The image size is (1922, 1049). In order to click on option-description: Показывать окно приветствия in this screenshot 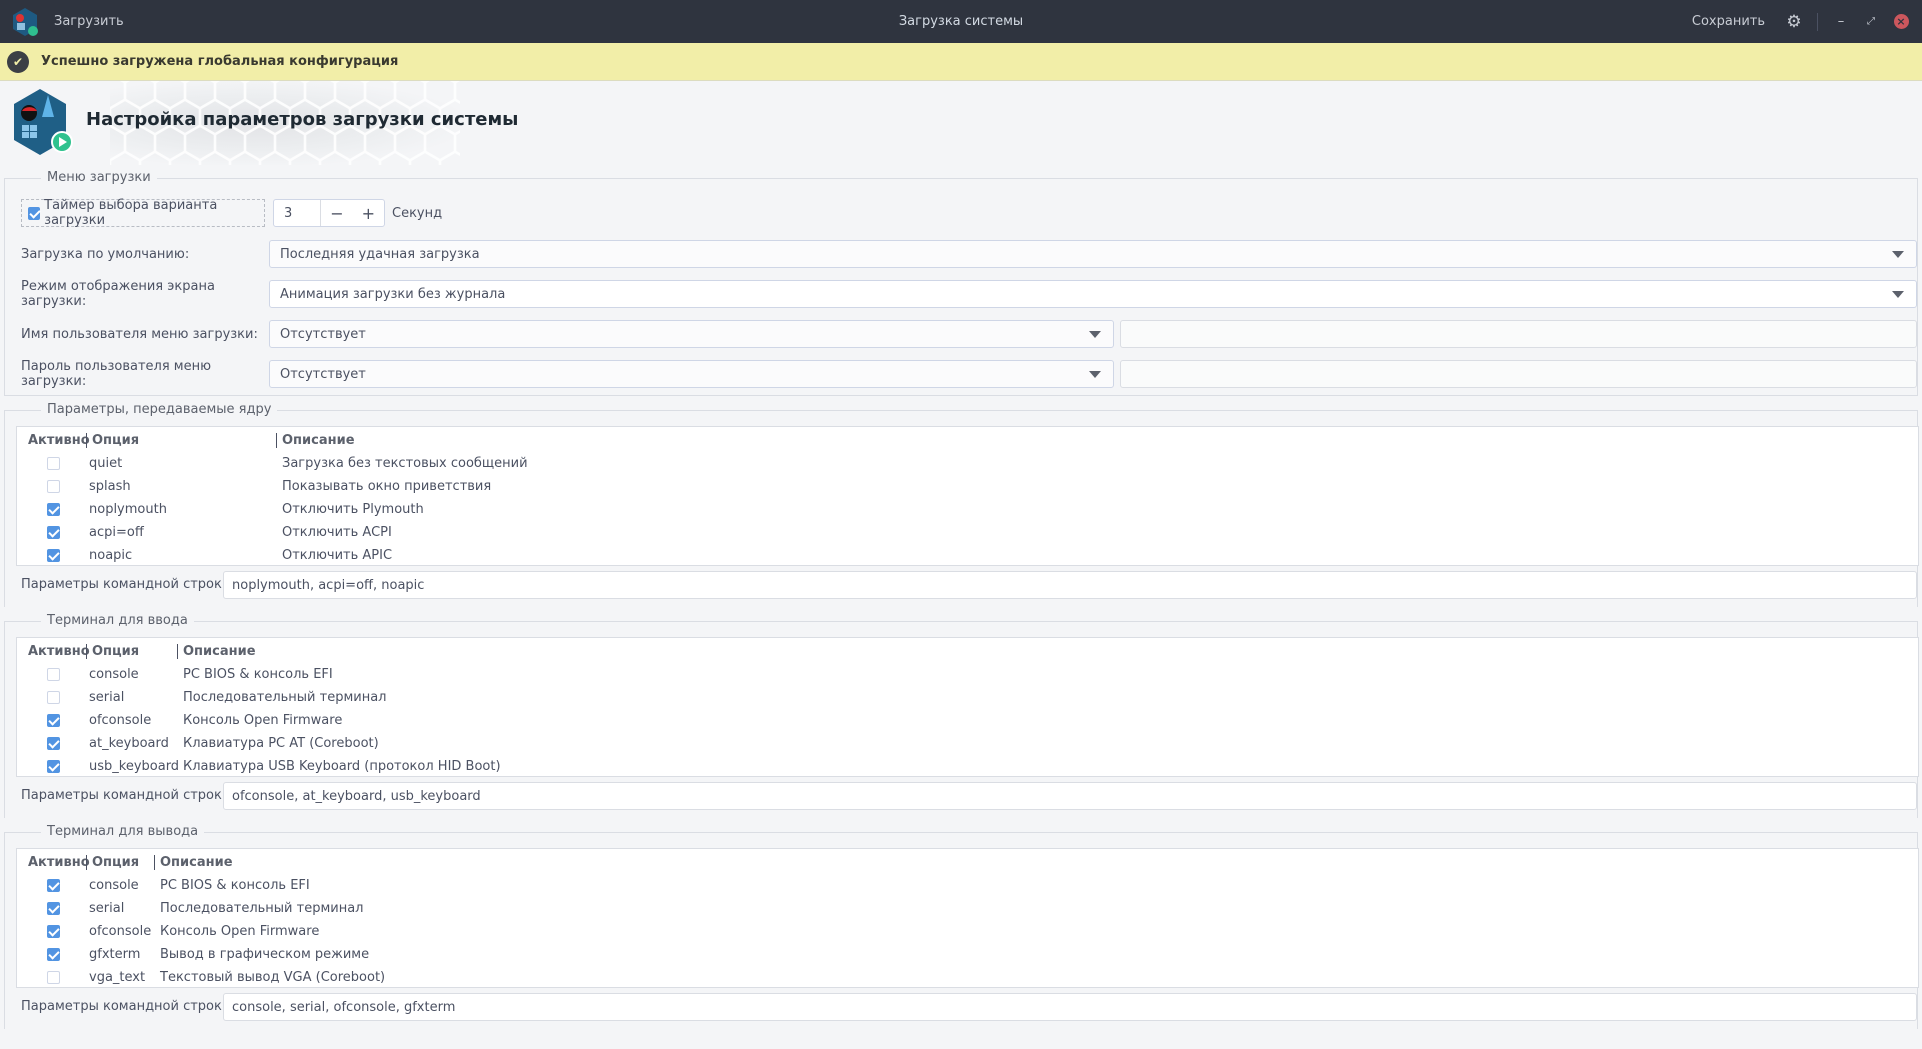, I will do `click(387, 486)`.